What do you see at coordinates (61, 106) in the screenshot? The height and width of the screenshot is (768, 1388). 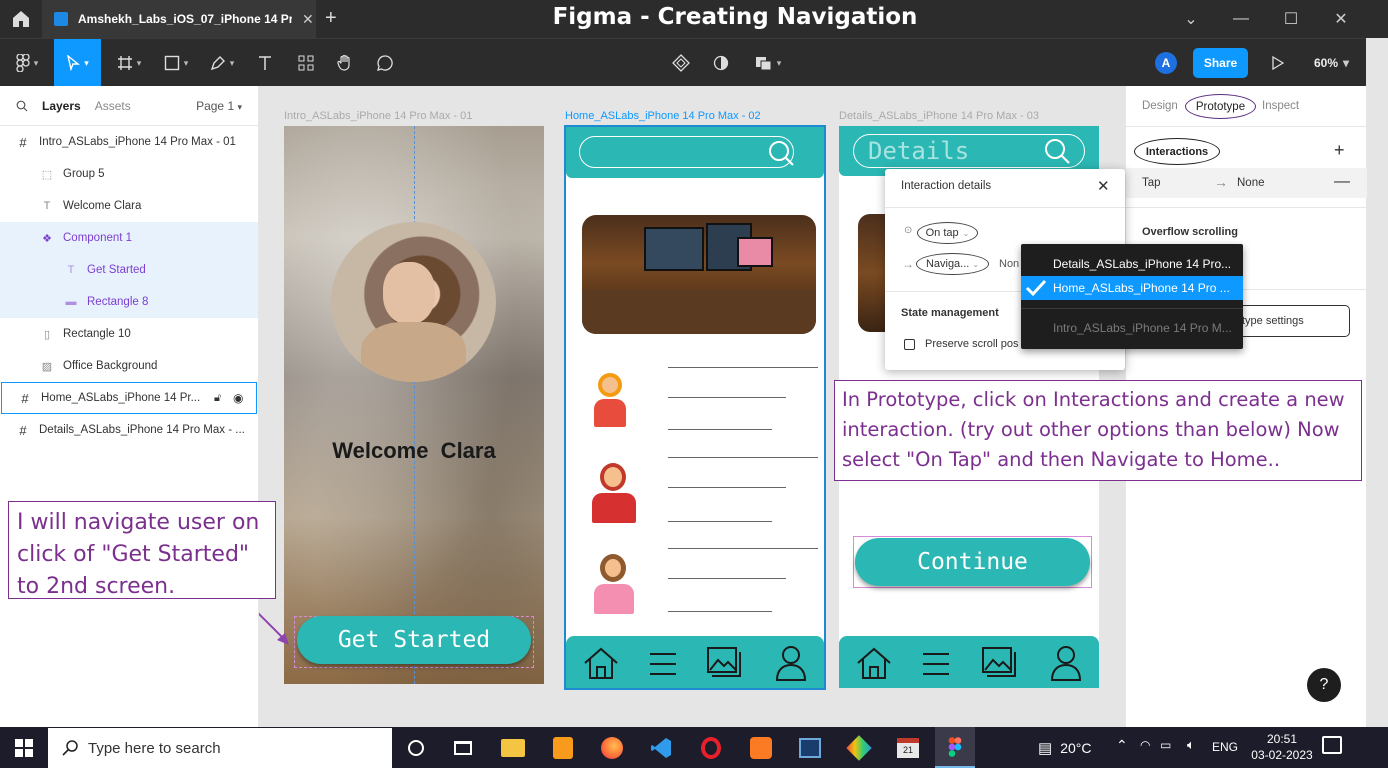 I see `tab-layers: Layers` at bounding box center [61, 106].